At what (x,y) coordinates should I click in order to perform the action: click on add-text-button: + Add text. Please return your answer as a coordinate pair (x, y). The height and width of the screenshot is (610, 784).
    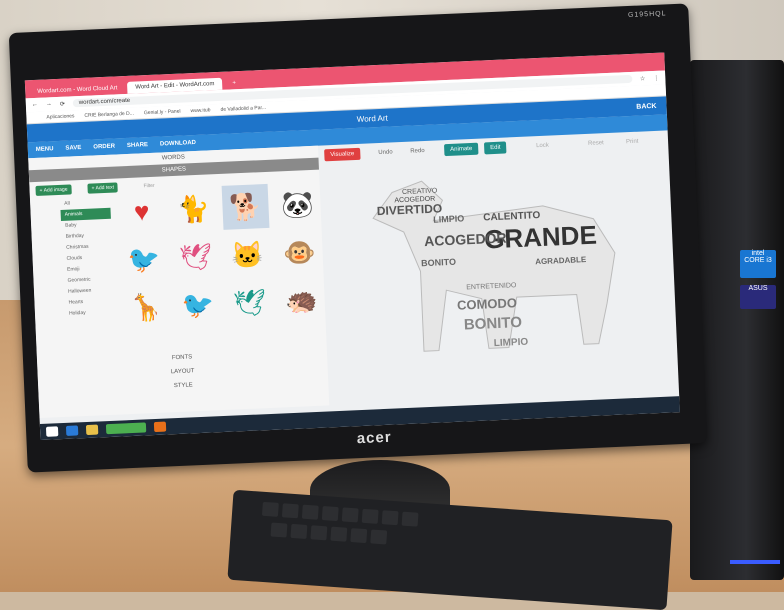
    Looking at the image, I should click on (103, 188).